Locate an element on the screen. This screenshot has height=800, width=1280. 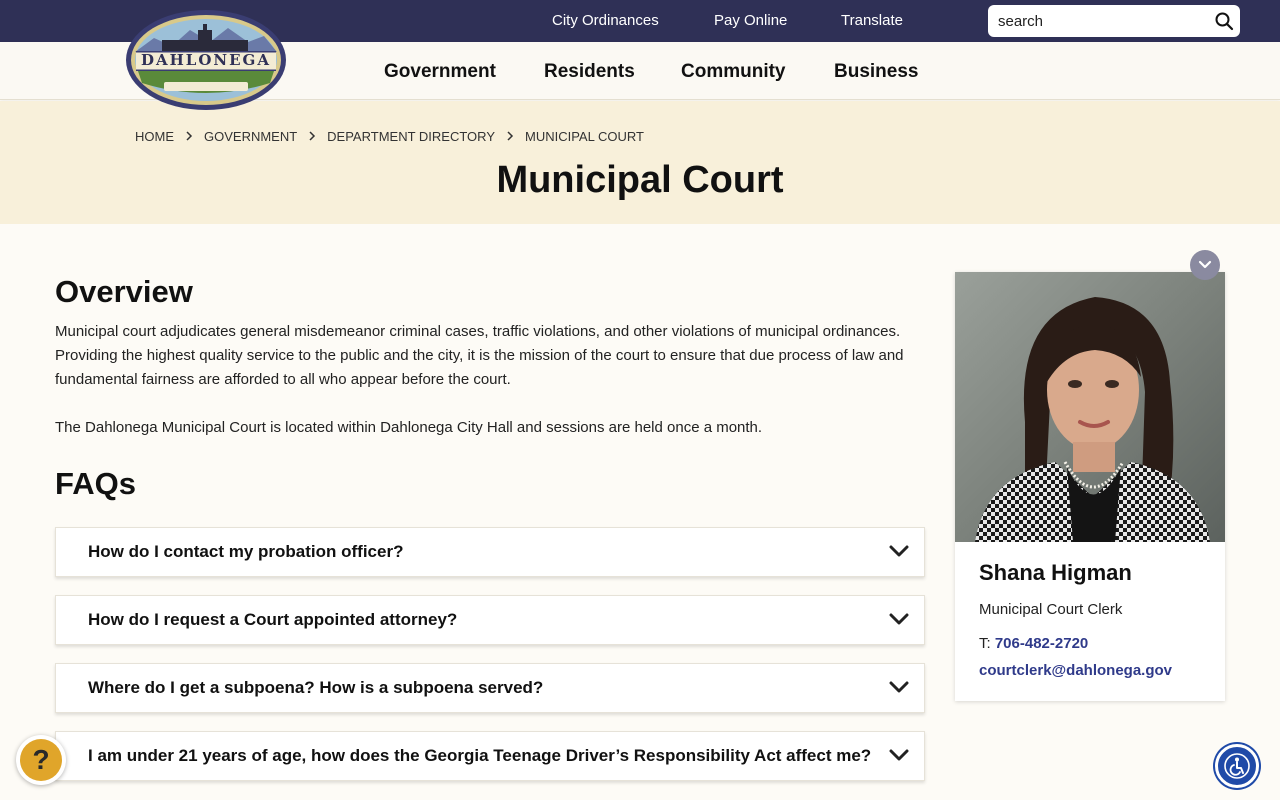
breadcrumb-department-directory: DEPARTMENT DIRECTORY is located at coordinates (411, 136).